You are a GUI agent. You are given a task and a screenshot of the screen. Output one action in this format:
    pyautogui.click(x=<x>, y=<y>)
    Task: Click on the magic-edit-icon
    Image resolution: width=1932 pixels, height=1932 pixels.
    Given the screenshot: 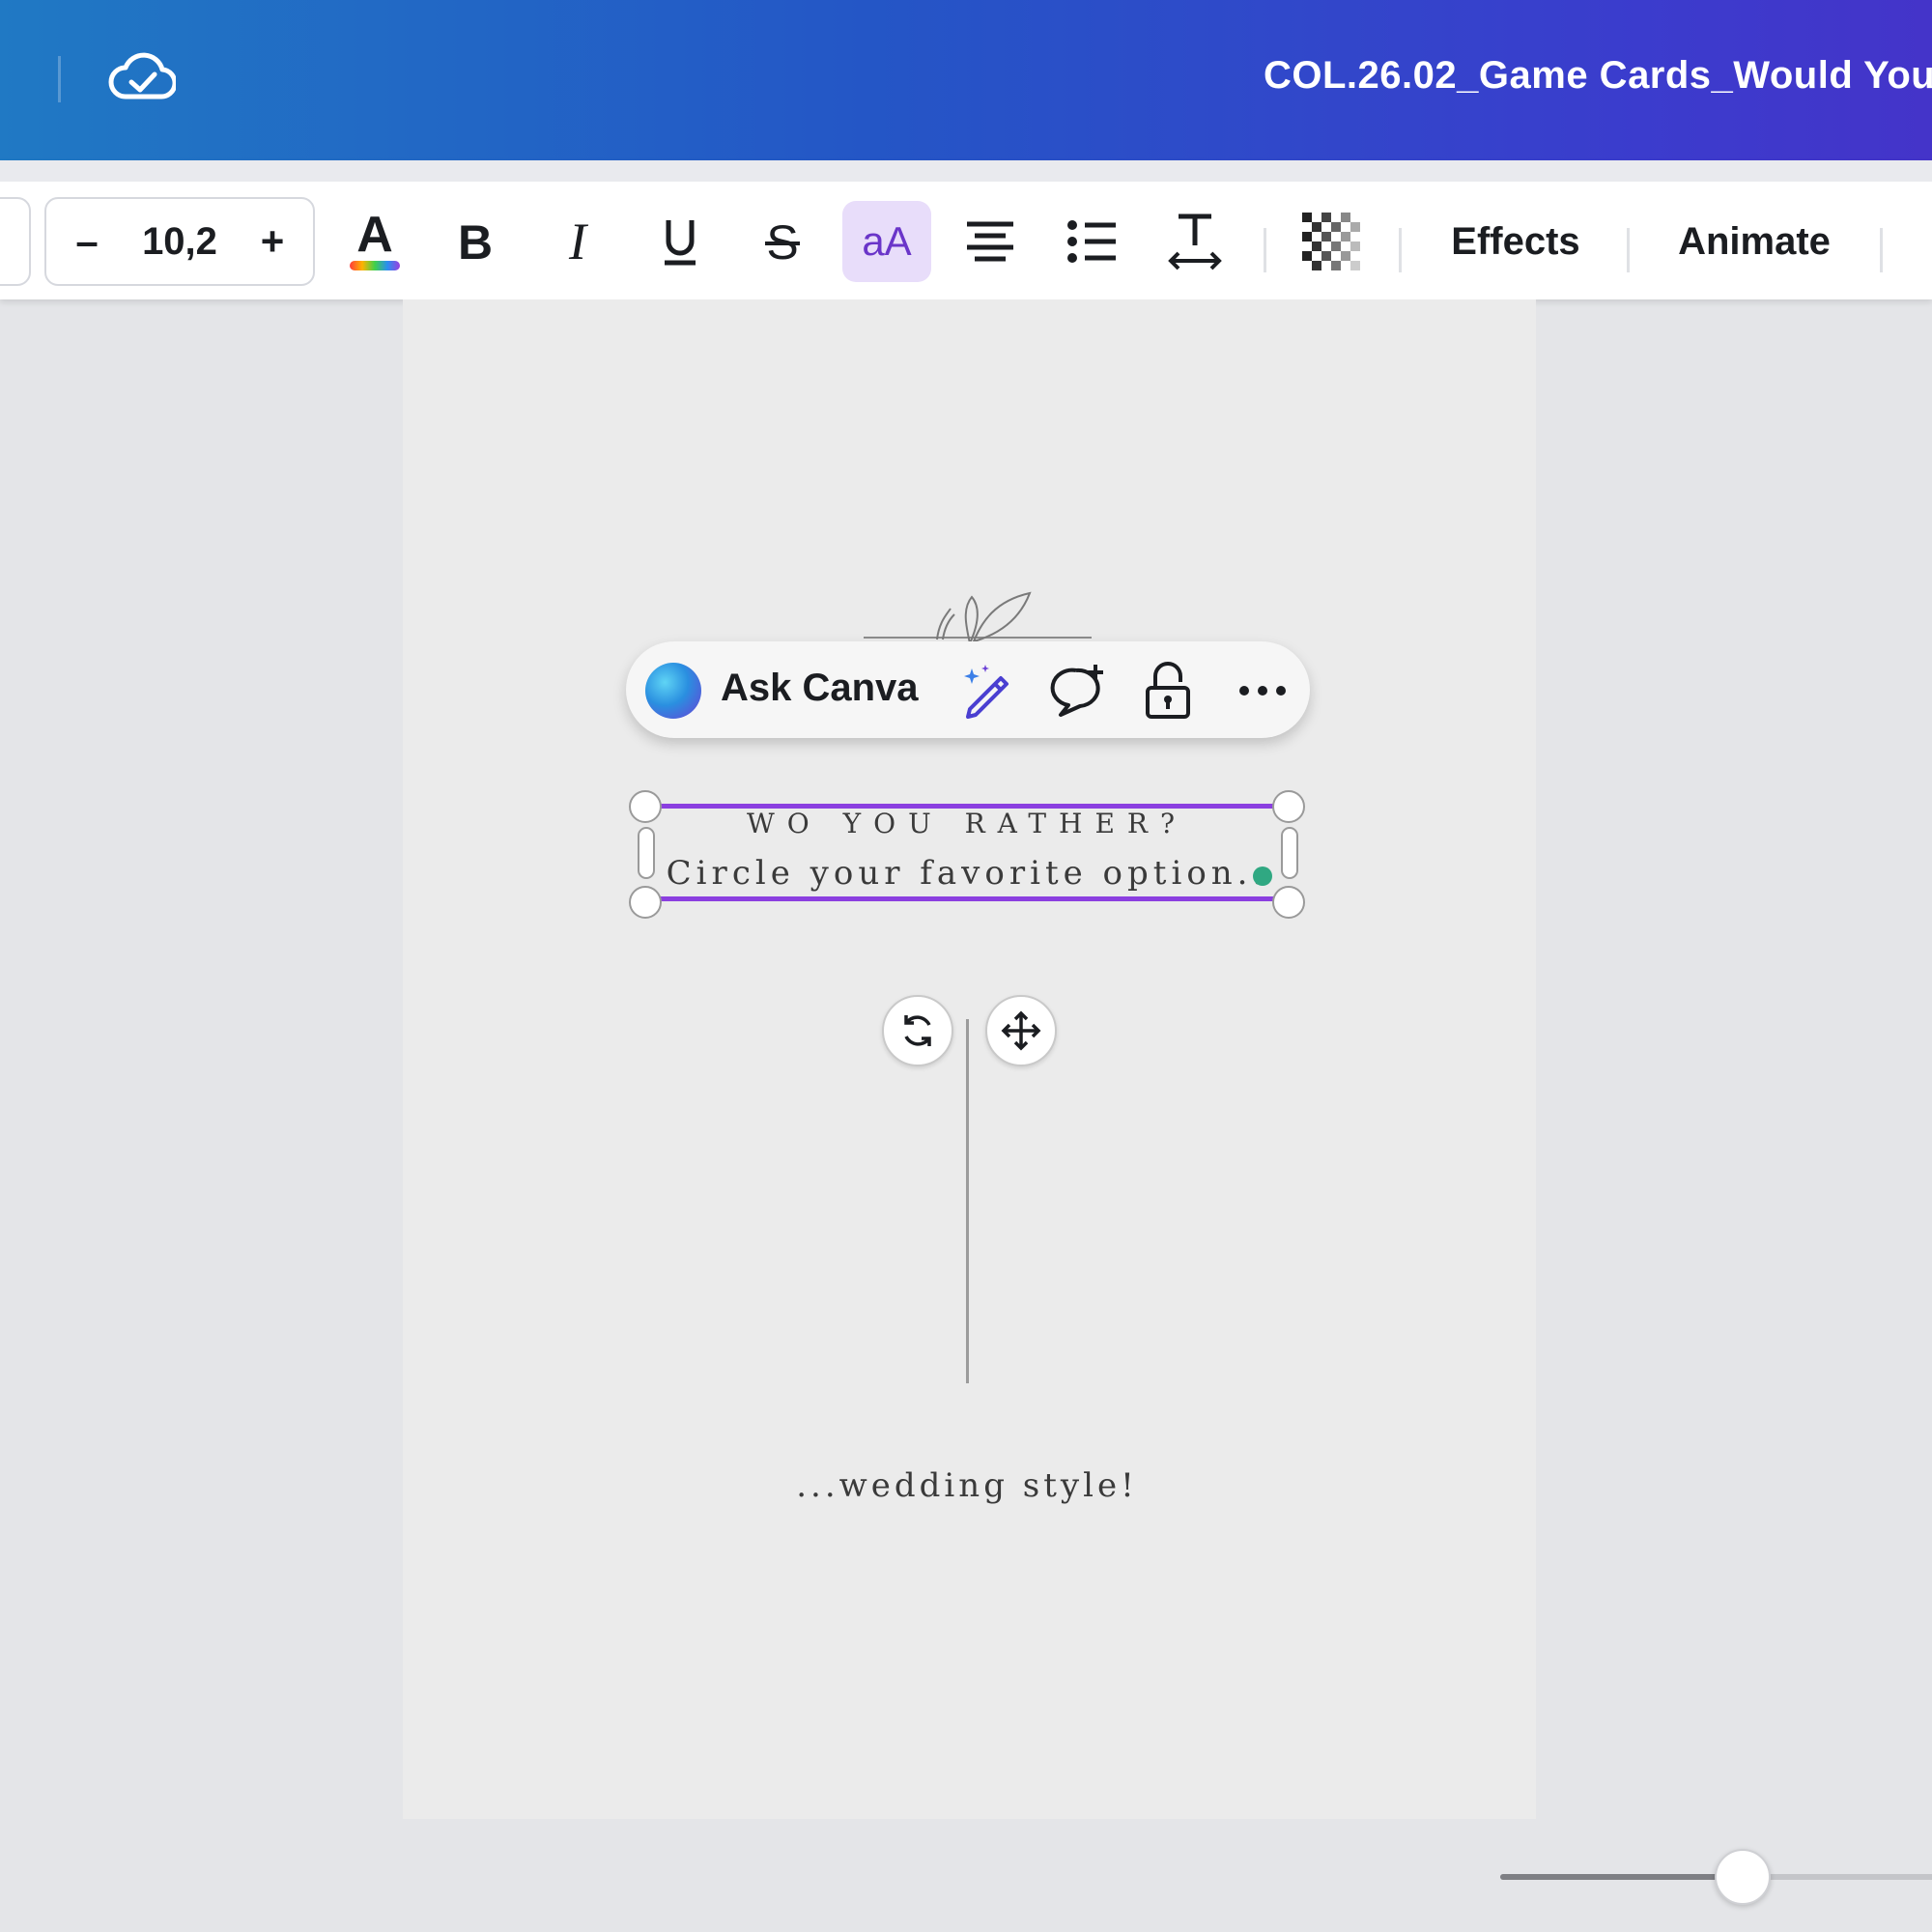 What is the action you would take?
    pyautogui.click(x=986, y=691)
    